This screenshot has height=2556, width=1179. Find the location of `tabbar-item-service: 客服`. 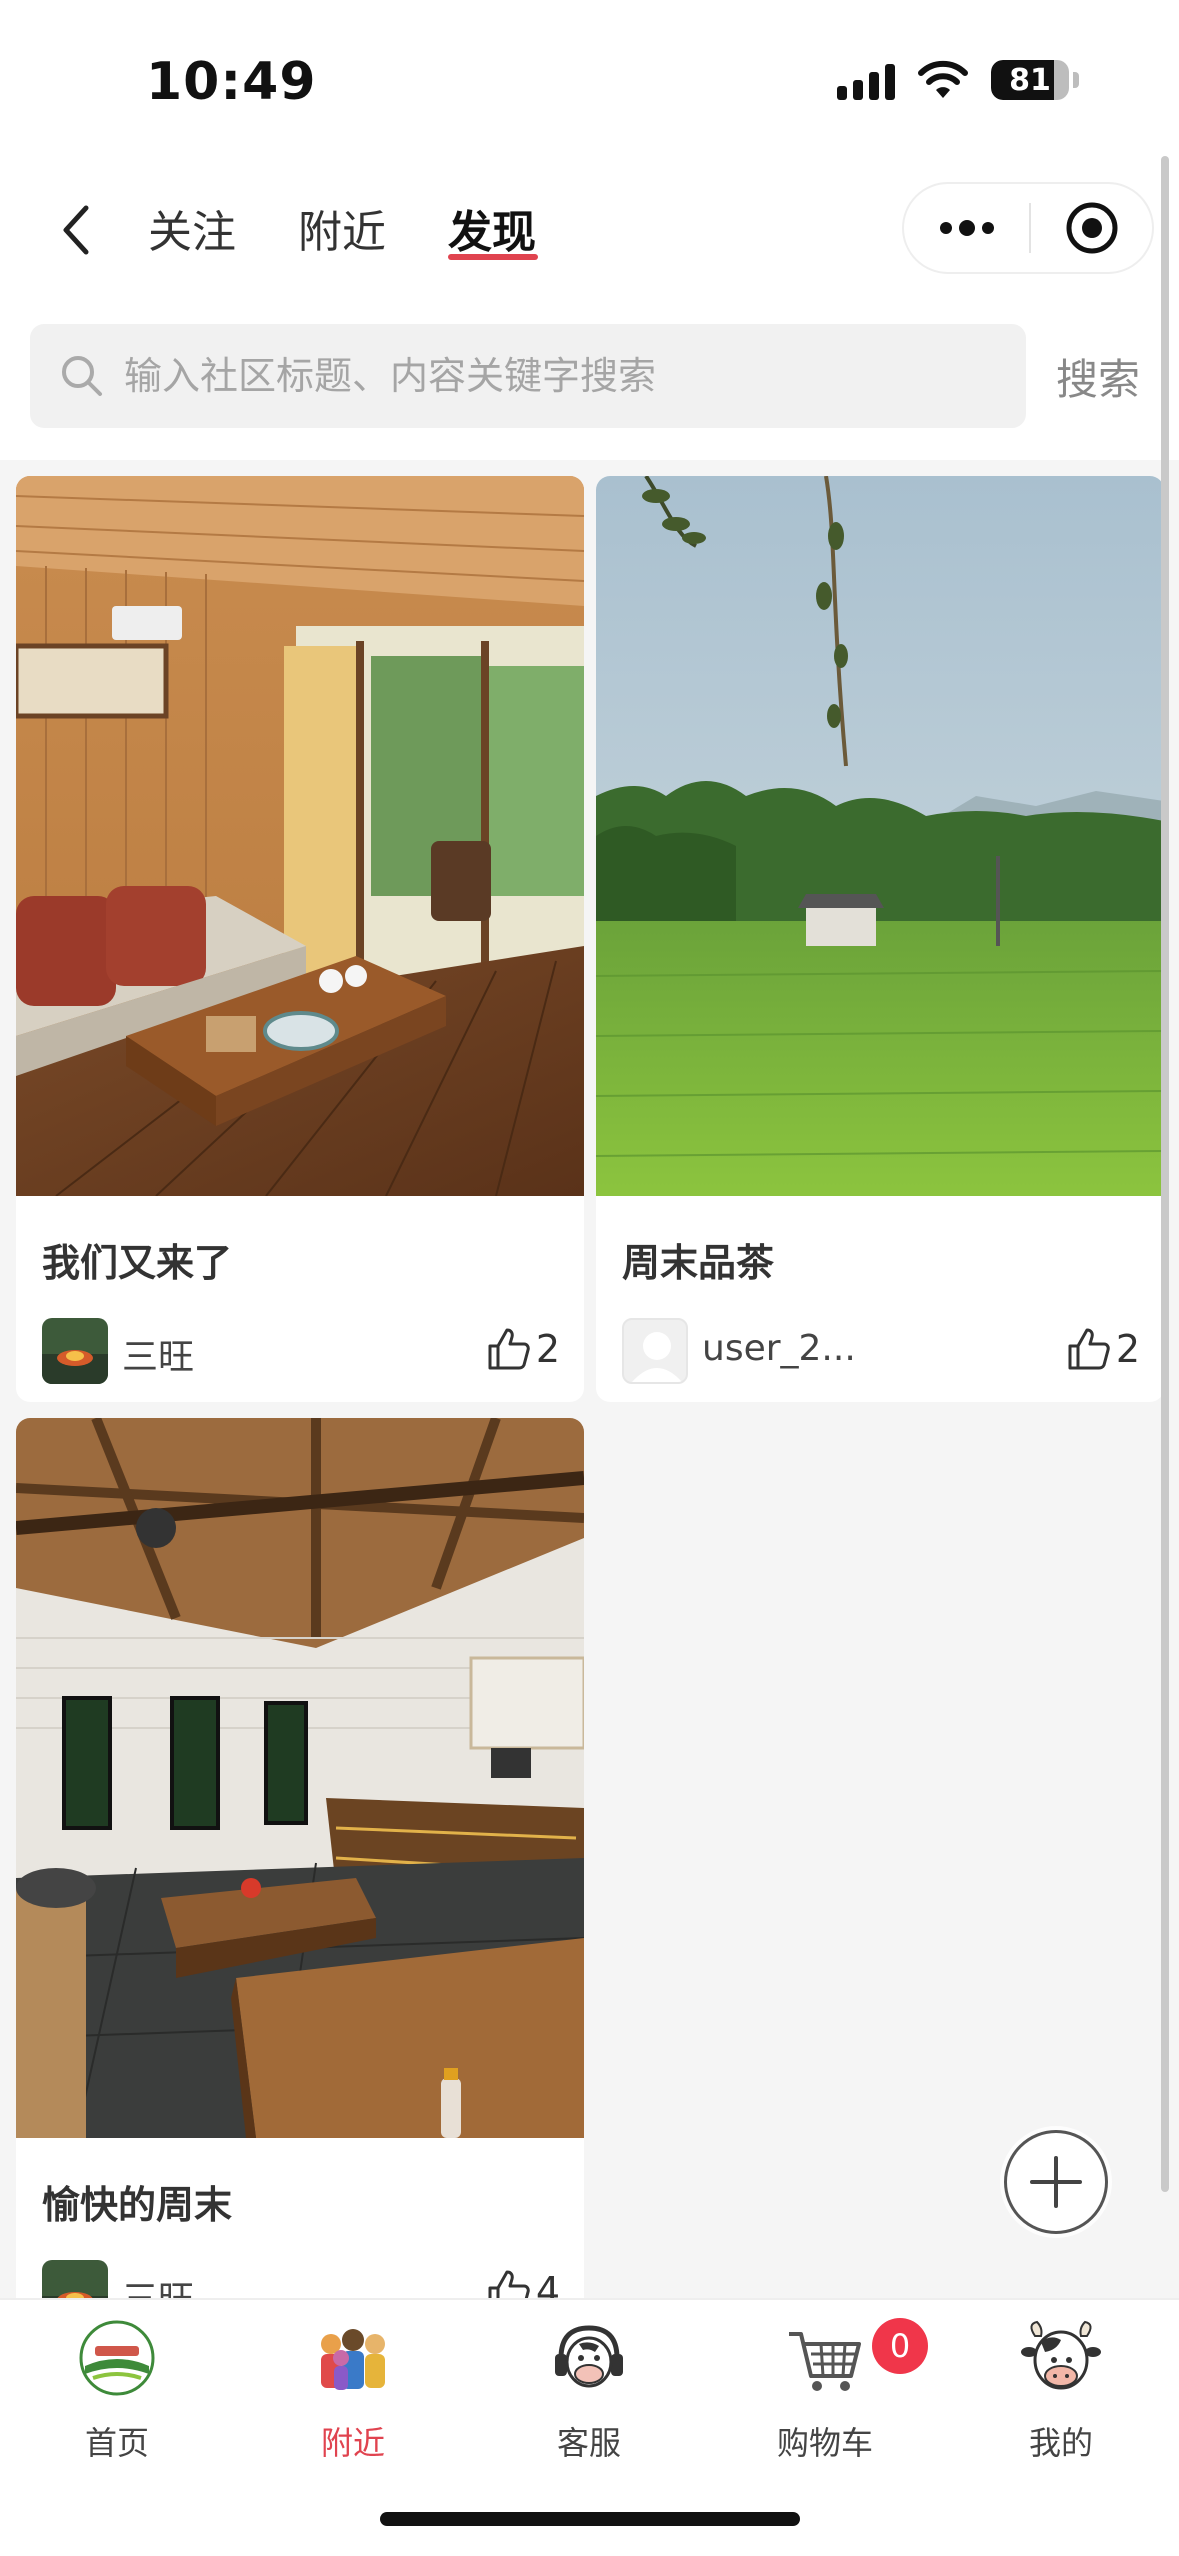

tabbar-item-service: 客服 is located at coordinates (589, 2389).